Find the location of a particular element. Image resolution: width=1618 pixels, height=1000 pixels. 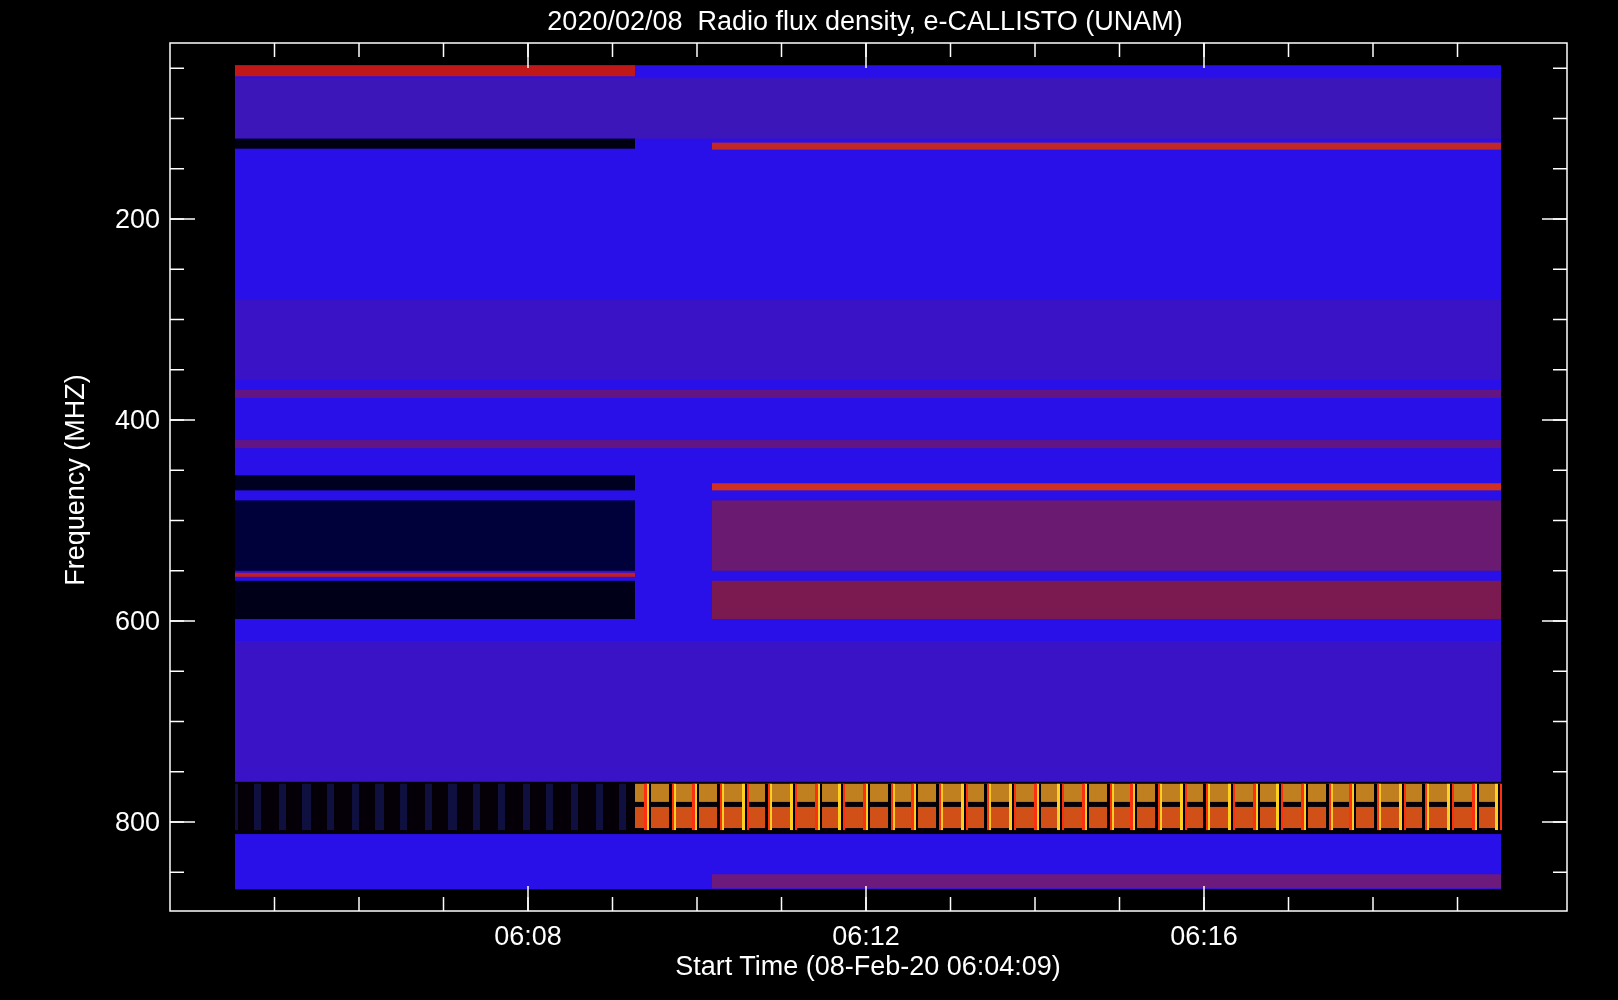

x-tick-label: 06:12 is located at coordinates (866, 936).